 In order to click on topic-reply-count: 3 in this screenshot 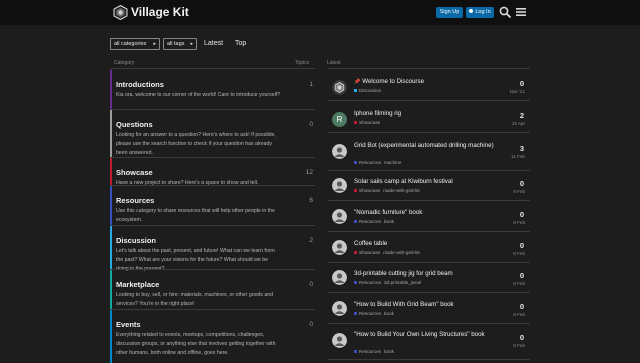, I will do `click(521, 148)`.